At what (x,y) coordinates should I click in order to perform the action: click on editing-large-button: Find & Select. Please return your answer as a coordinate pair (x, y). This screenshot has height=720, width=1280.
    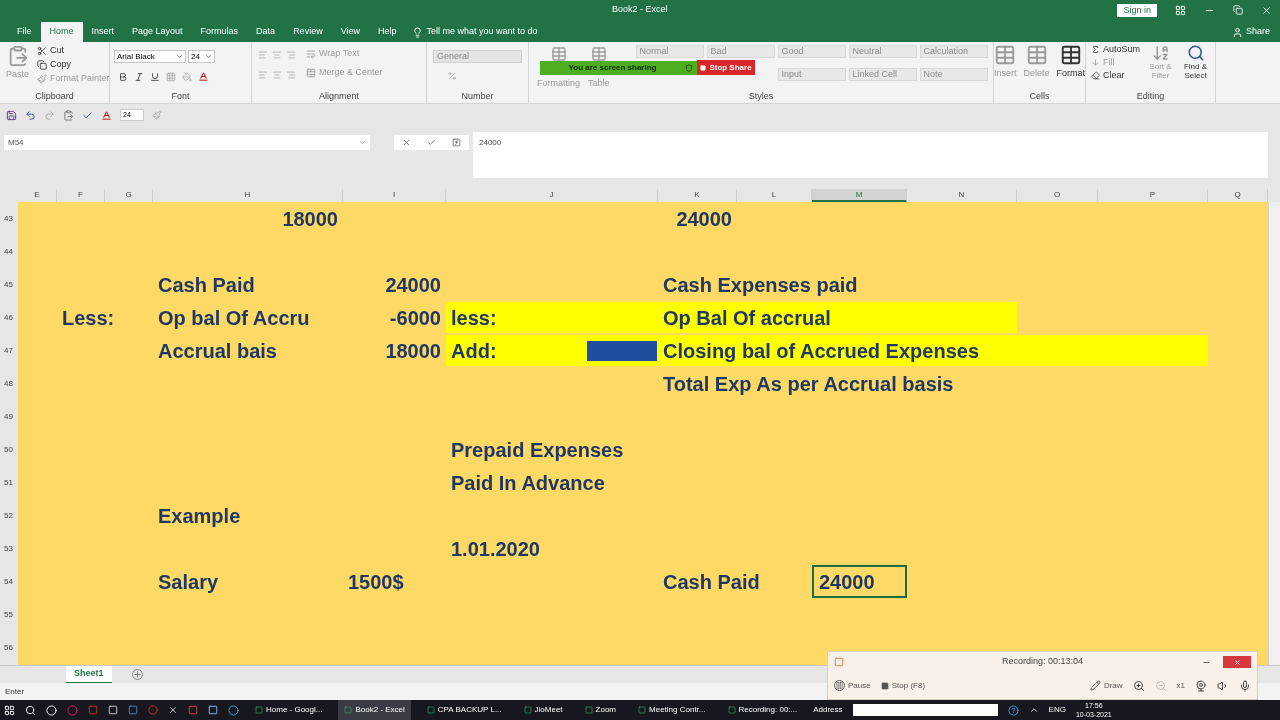
    Looking at the image, I should click on (1195, 68).